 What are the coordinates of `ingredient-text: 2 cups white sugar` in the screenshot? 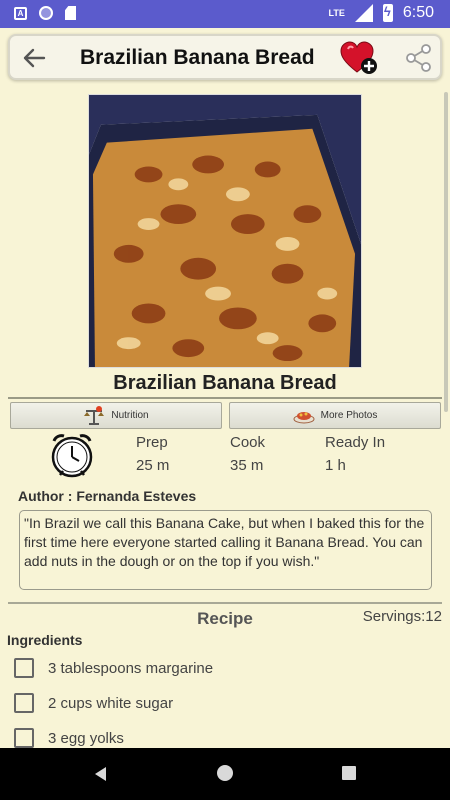 It's located at (111, 703).